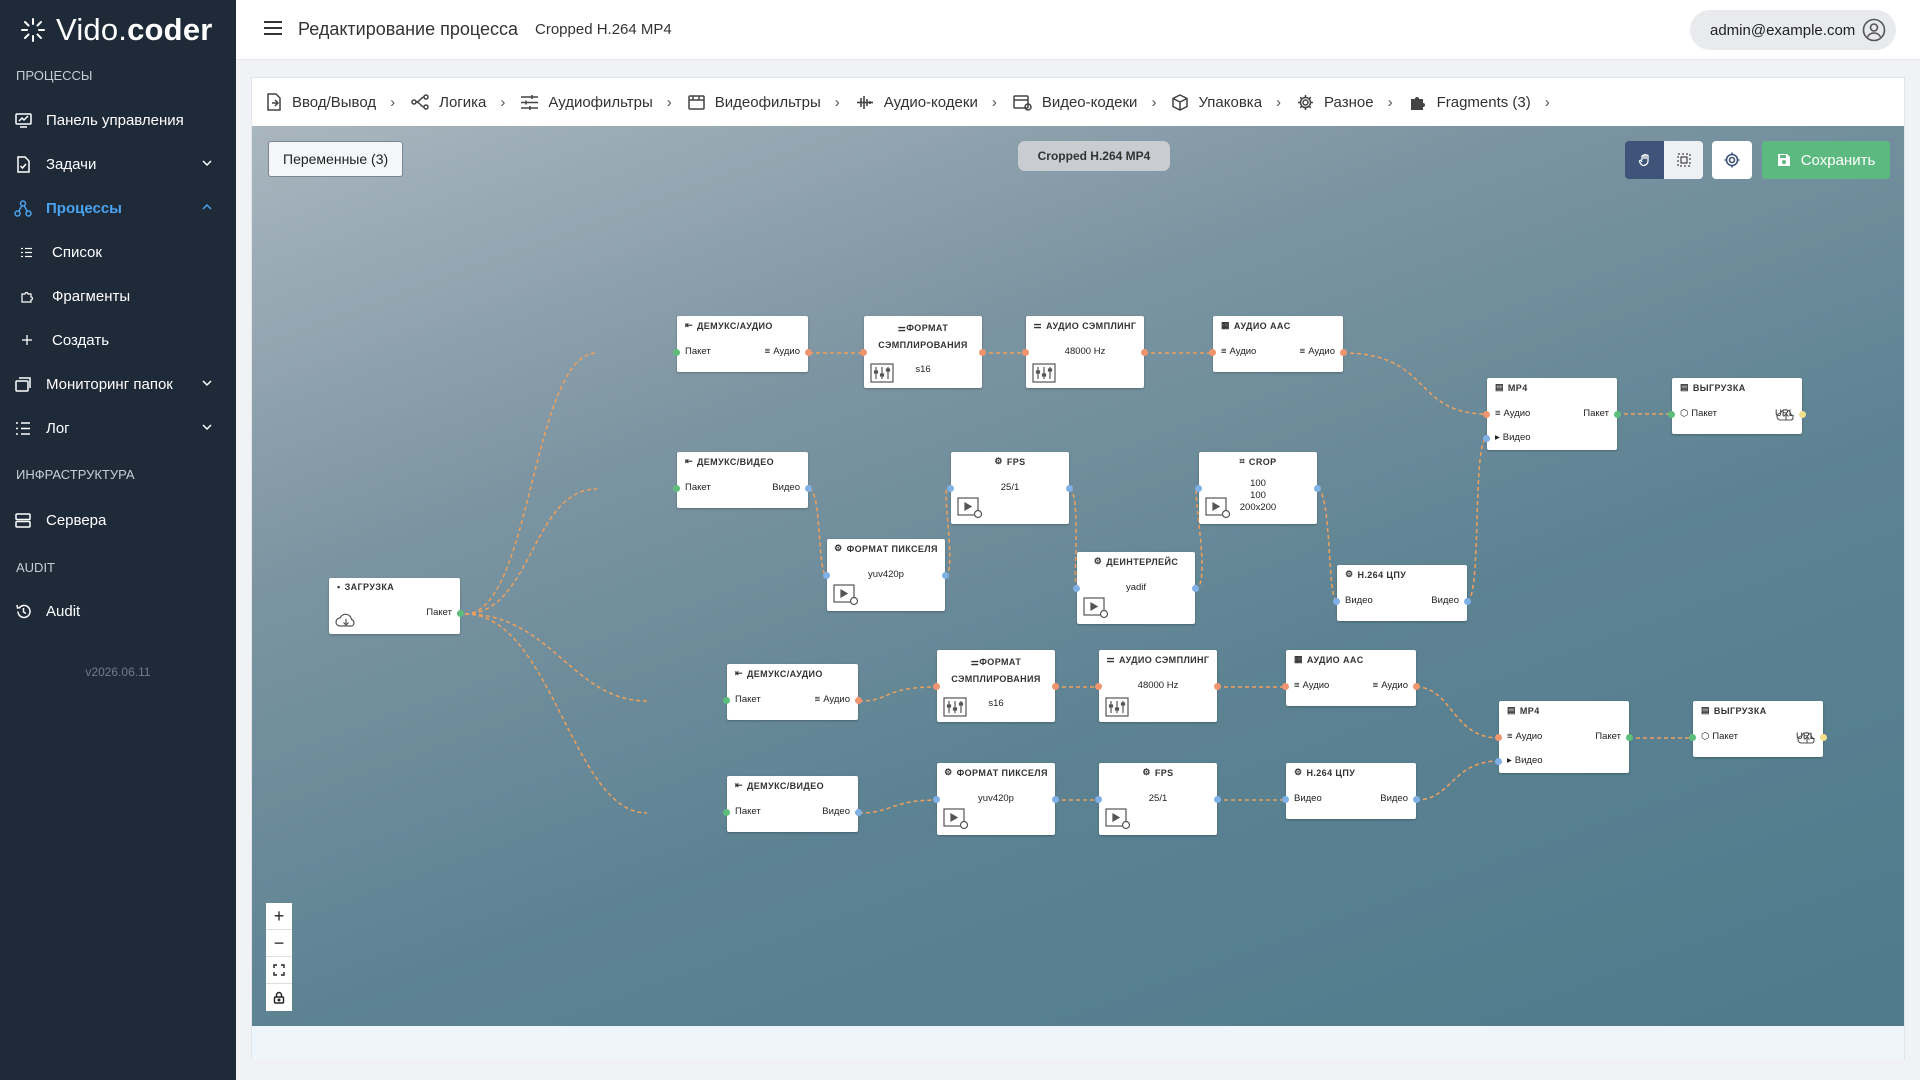  Describe the element at coordinates (596, 102) in the screenshot. I see `category-audio-filters: Аудиофильтры ›` at that location.